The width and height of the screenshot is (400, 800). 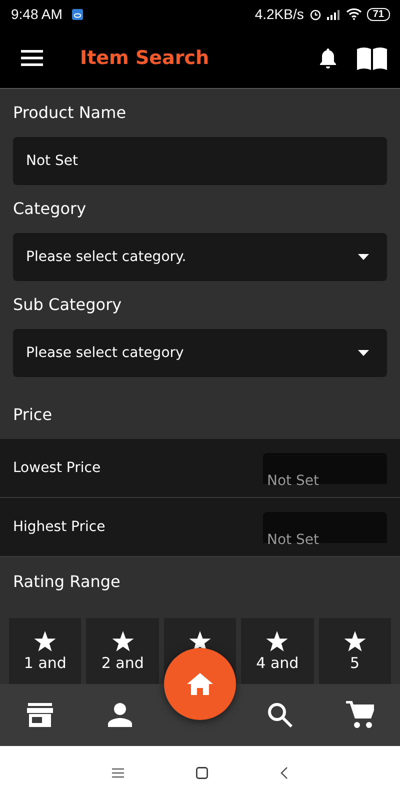 What do you see at coordinates (40, 715) in the screenshot?
I see `store-icon` at bounding box center [40, 715].